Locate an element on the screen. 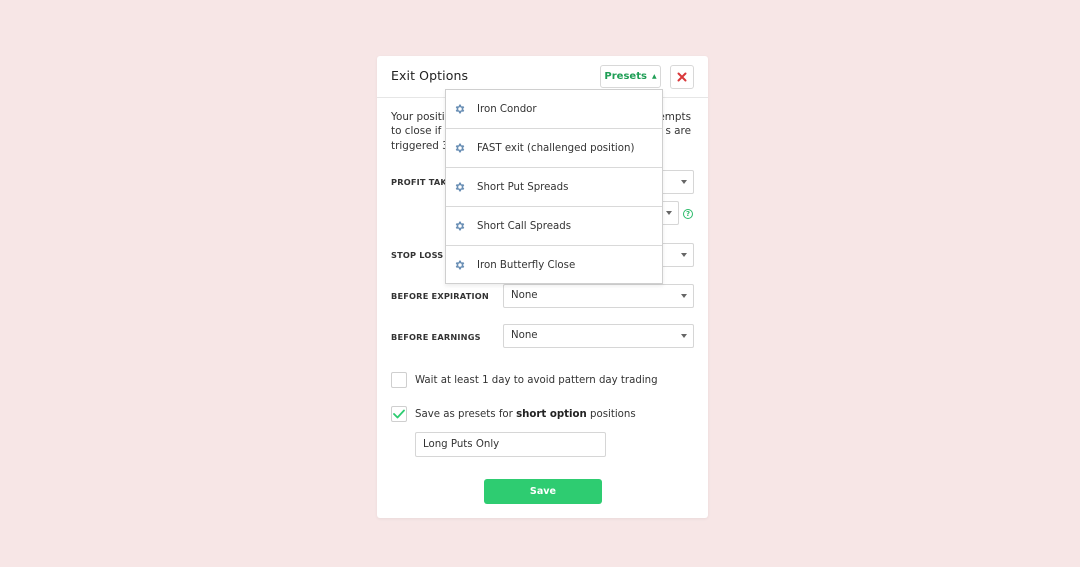 This screenshot has height=567, width=1080. before-expiration-label: BEFORE EXPIRATION is located at coordinates (440, 296).